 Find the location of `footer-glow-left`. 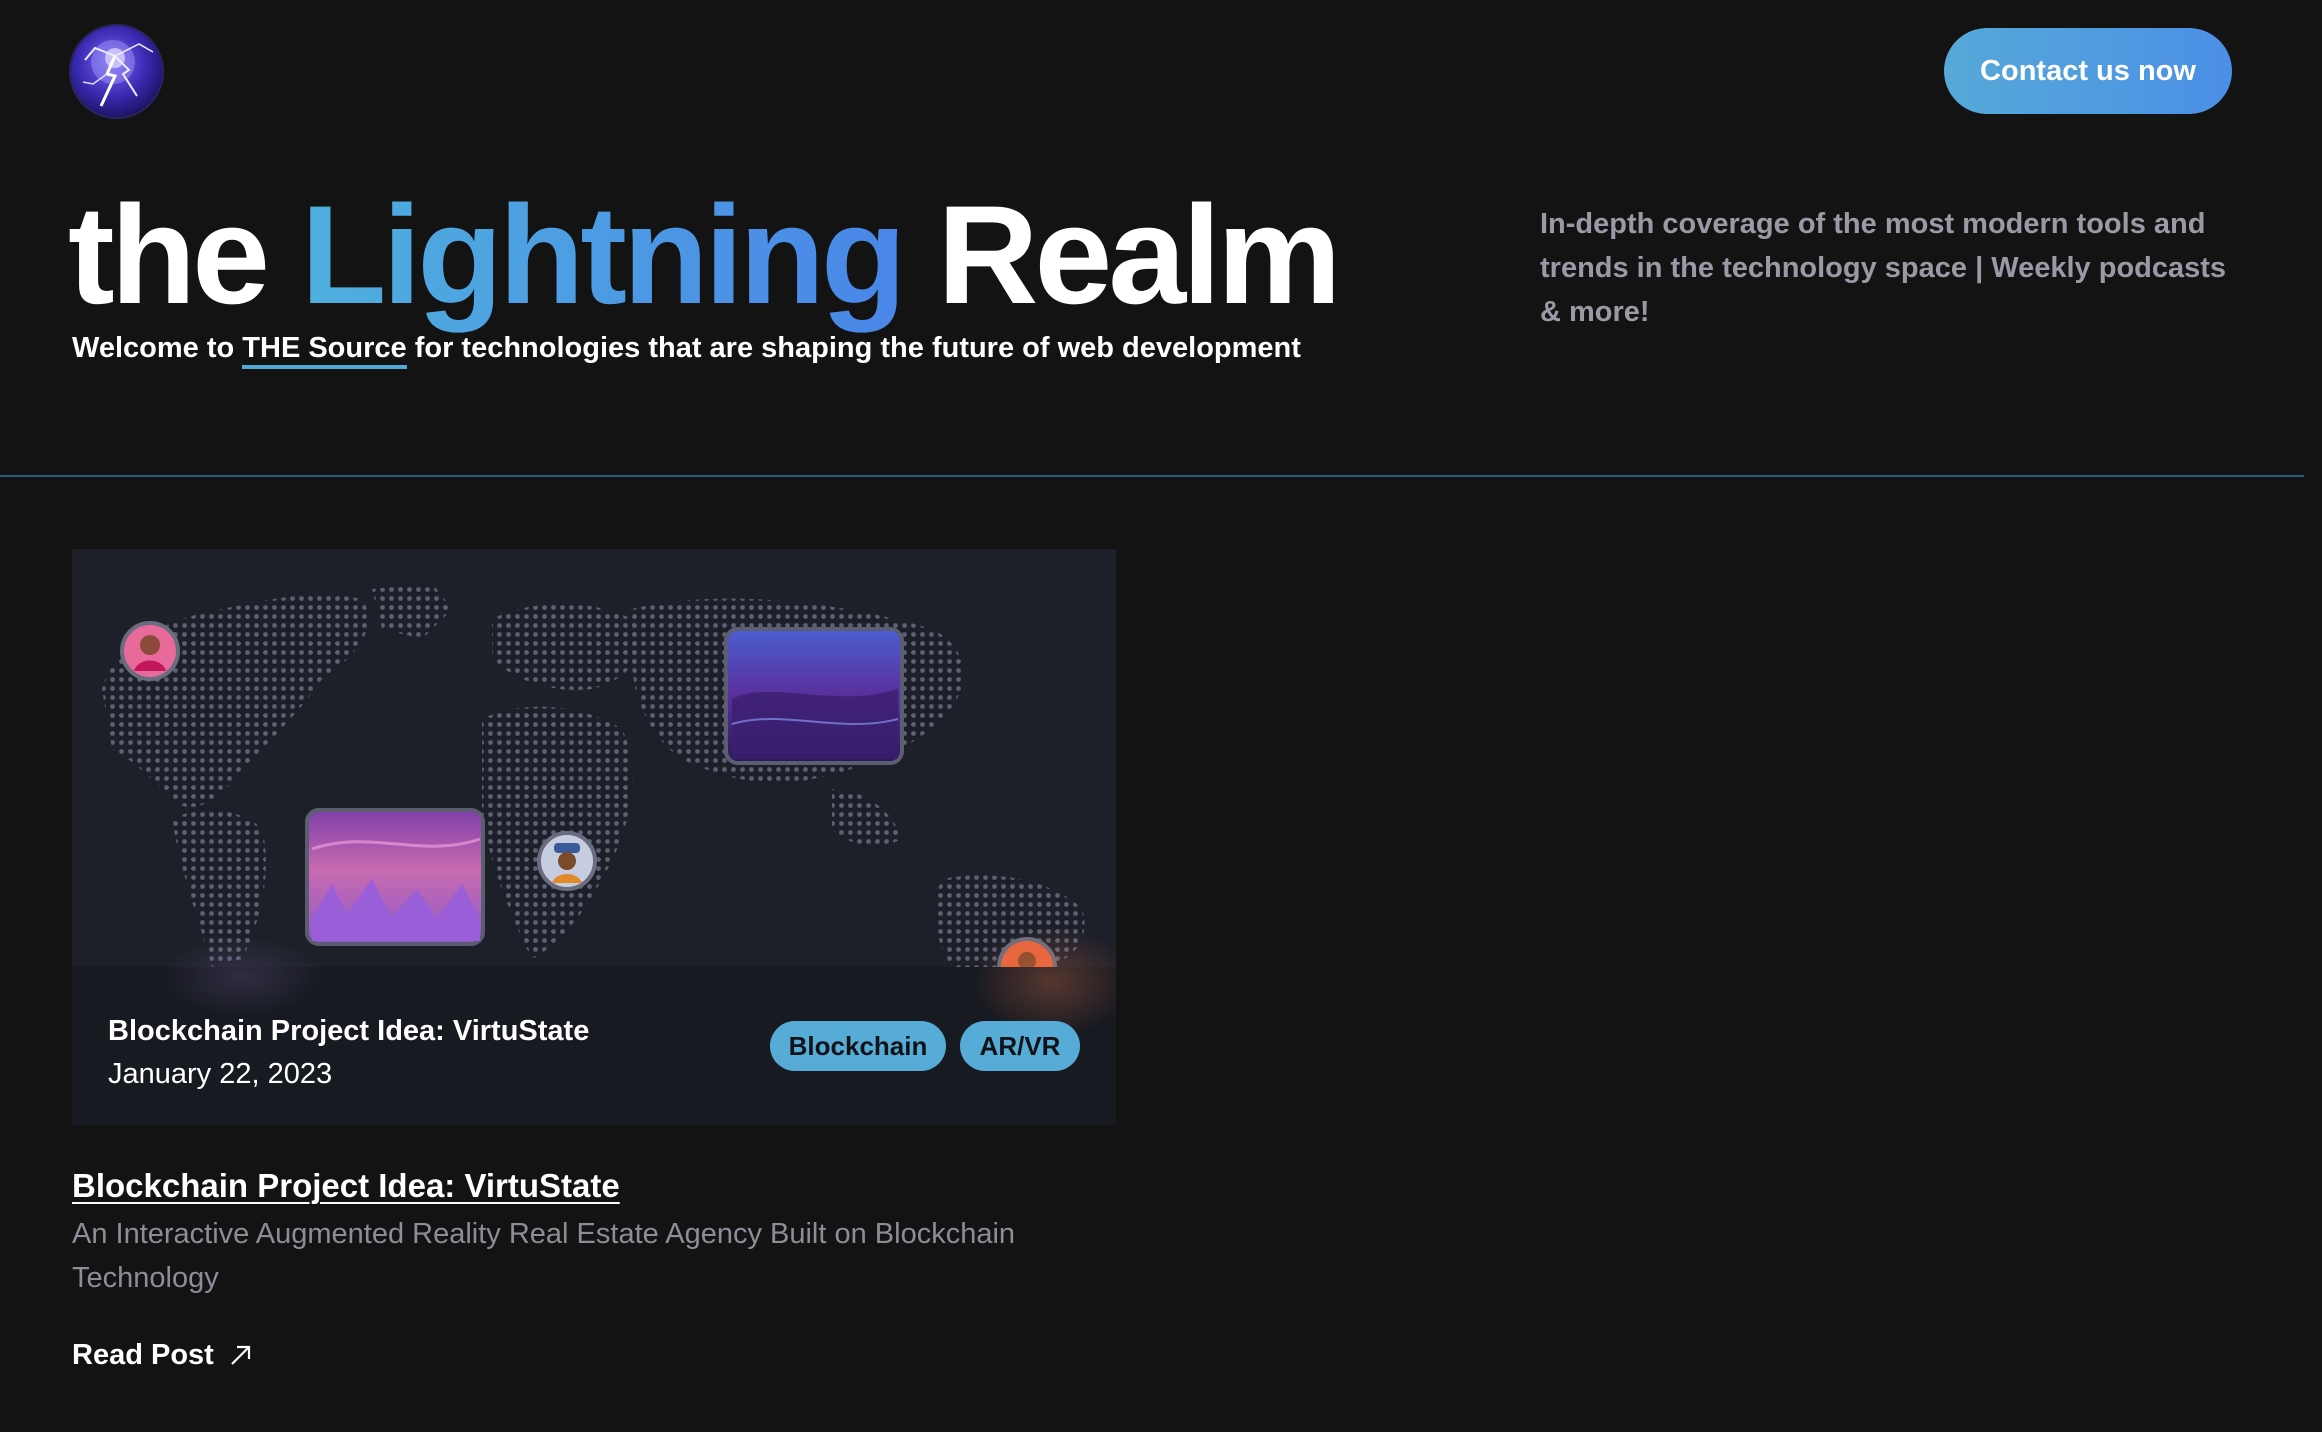

footer-glow-left is located at coordinates (242, 977).